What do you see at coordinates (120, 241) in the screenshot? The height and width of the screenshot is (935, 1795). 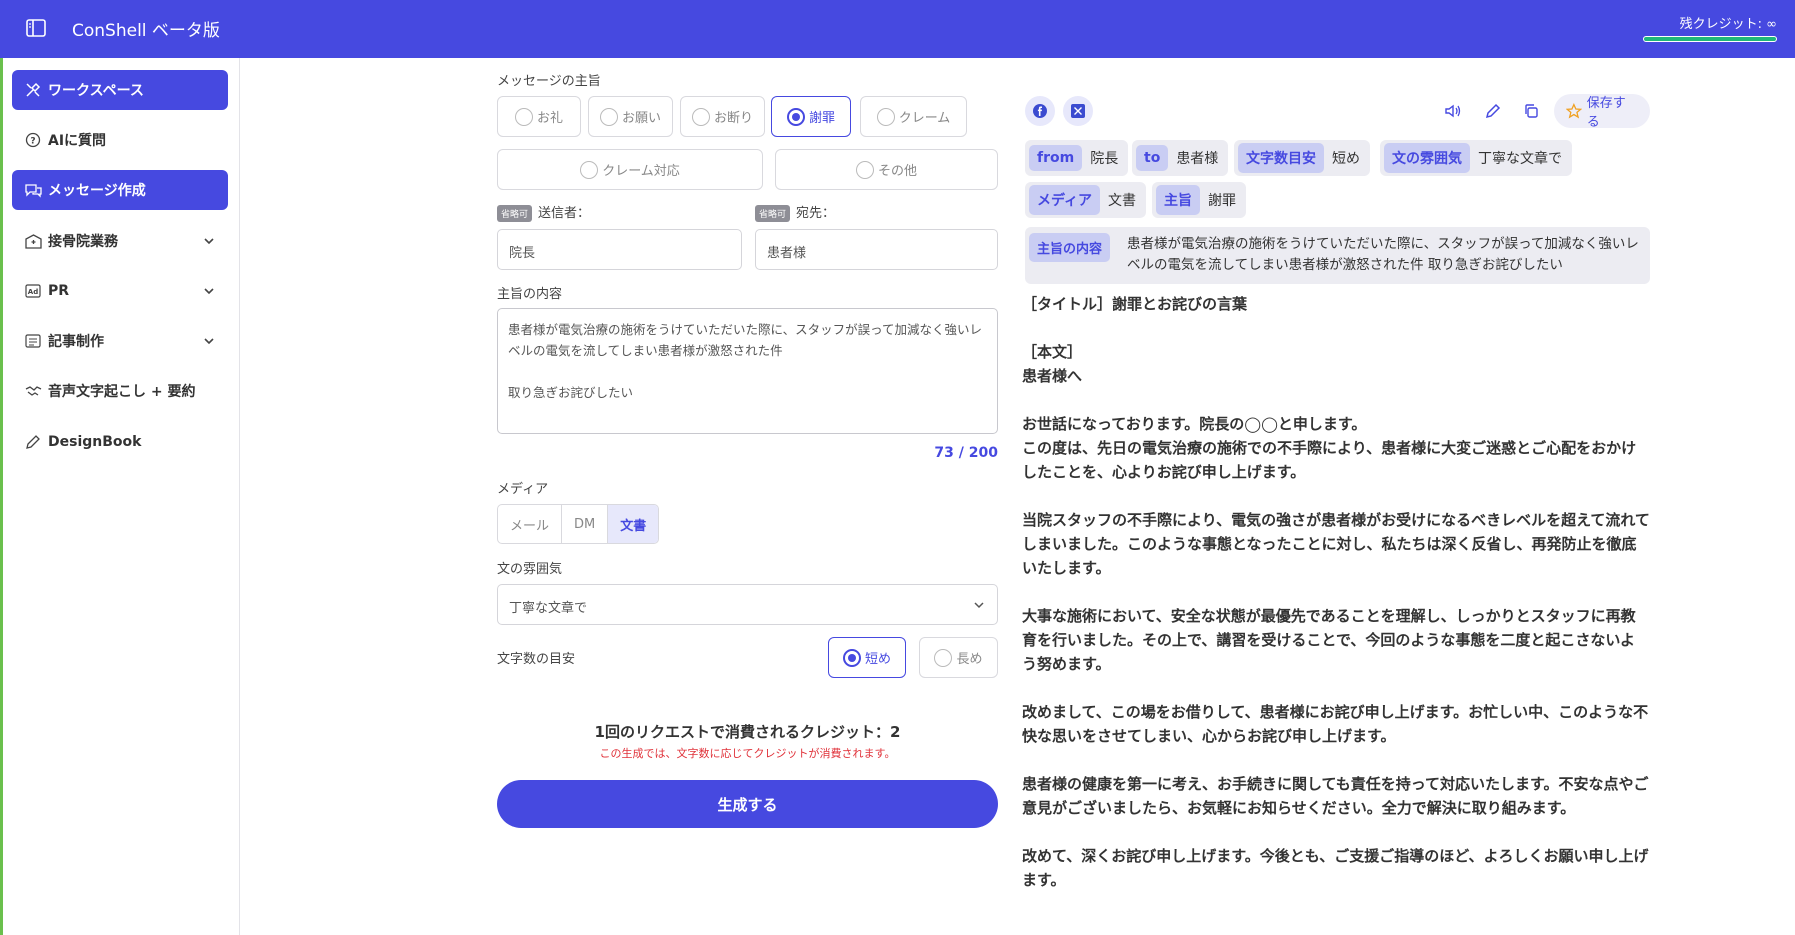 I see `sidebar-item-clinic-work: 接骨院業務` at bounding box center [120, 241].